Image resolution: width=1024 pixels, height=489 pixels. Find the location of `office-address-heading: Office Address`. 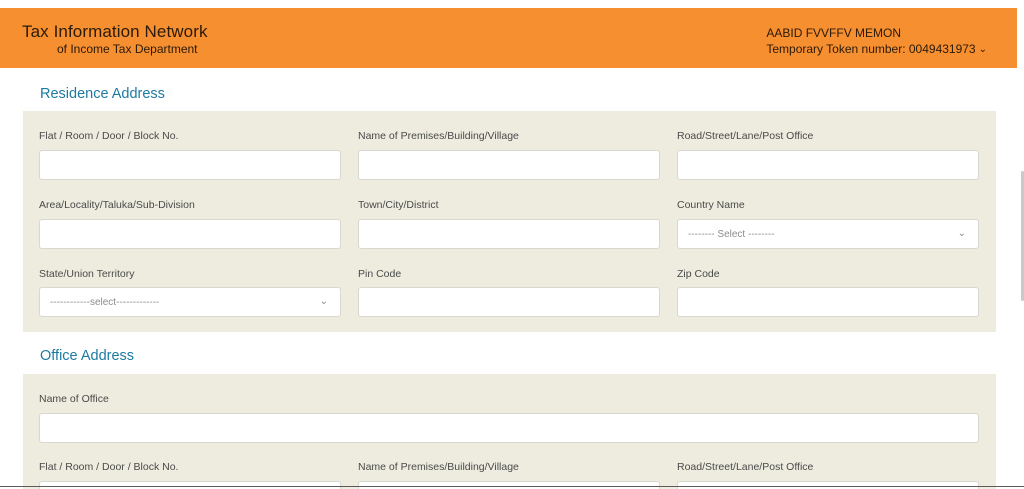

office-address-heading: Office Address is located at coordinates (87, 356).